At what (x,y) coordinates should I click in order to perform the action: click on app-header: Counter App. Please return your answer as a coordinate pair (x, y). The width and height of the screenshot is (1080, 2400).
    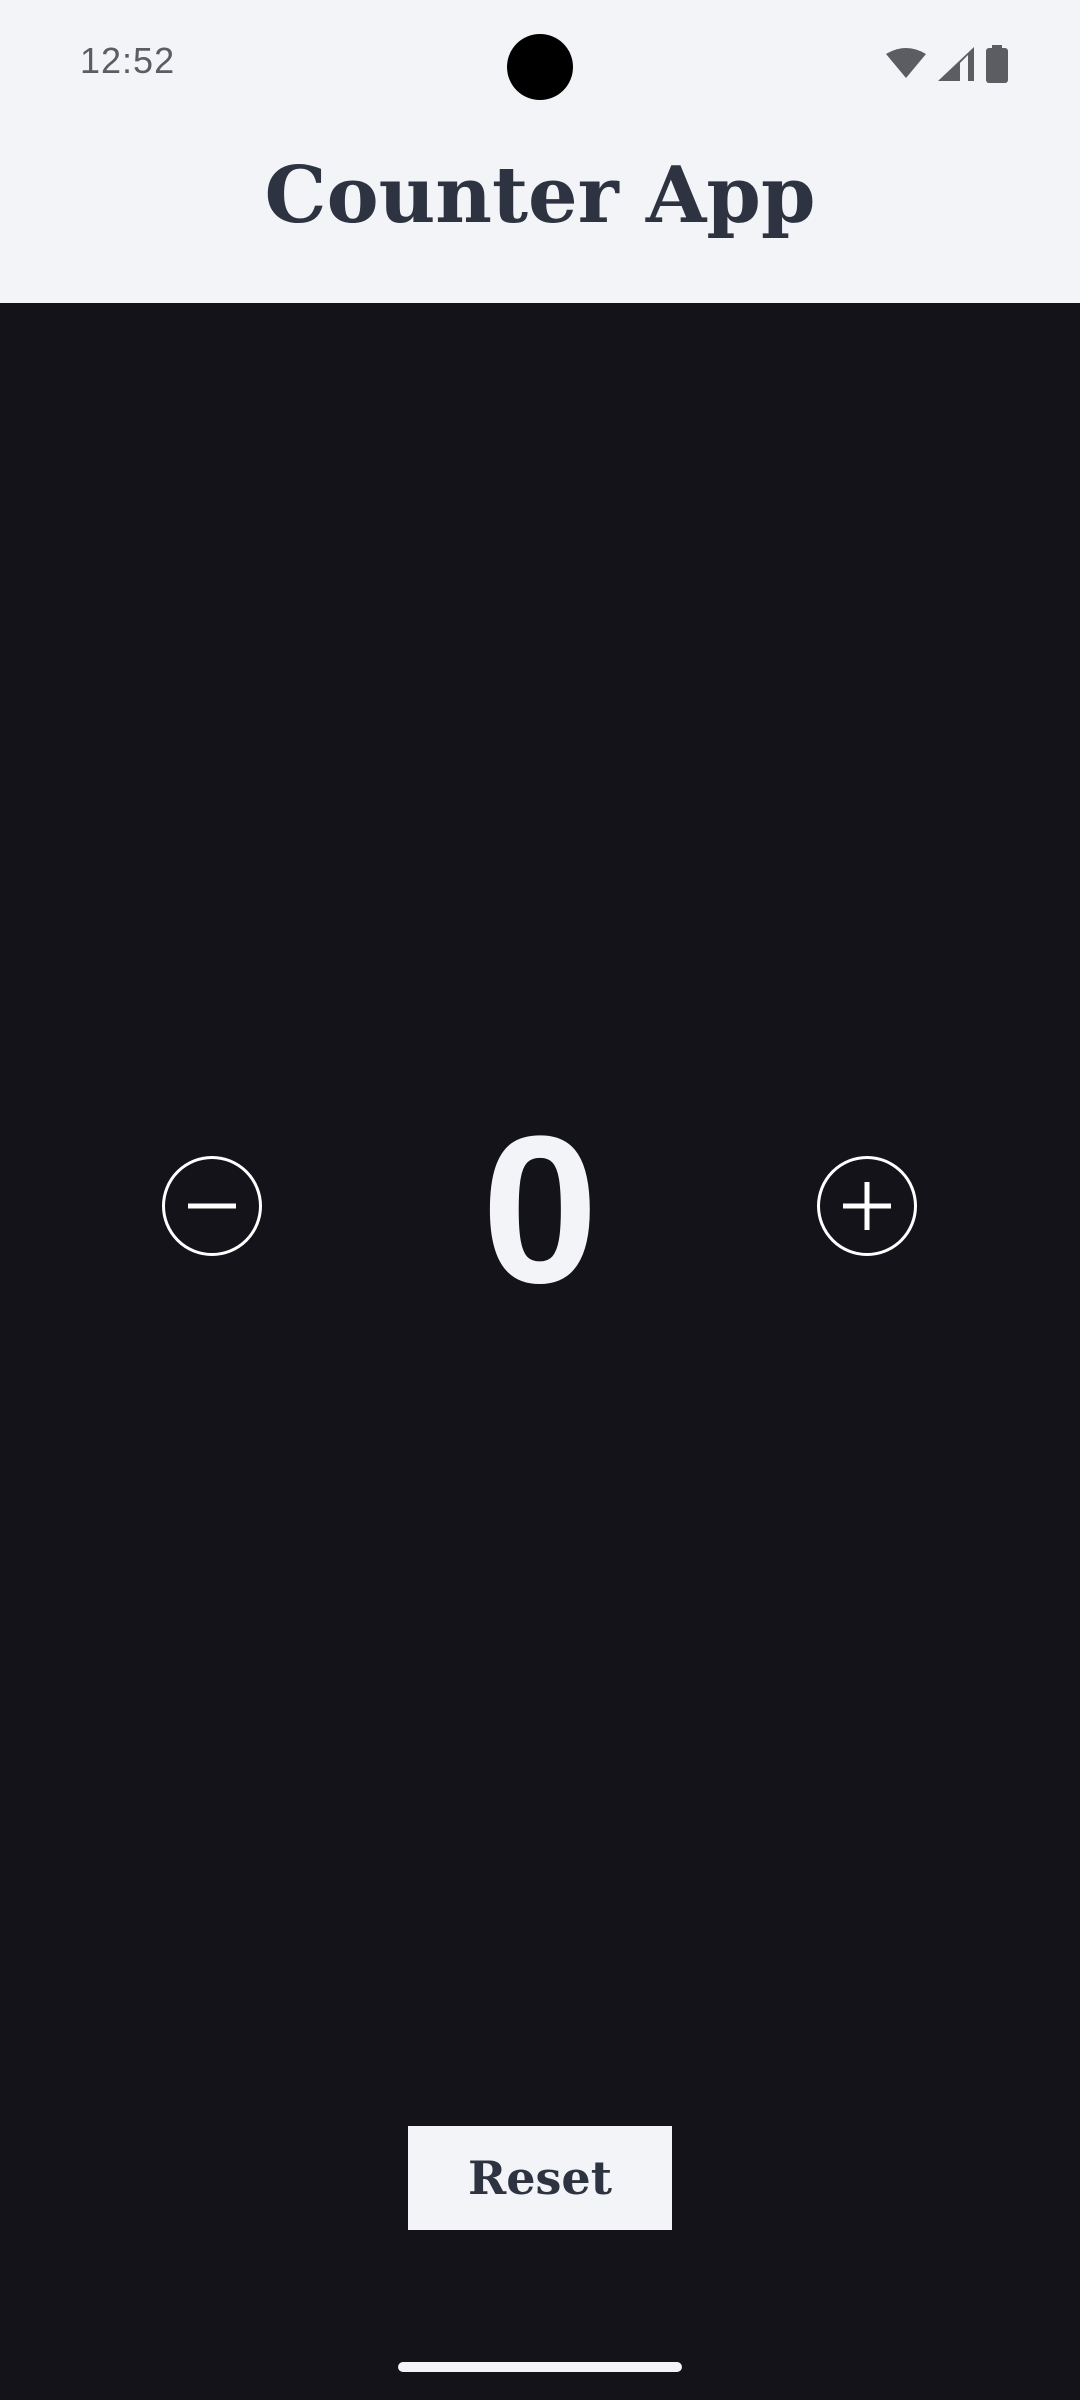
    Looking at the image, I should click on (540, 217).